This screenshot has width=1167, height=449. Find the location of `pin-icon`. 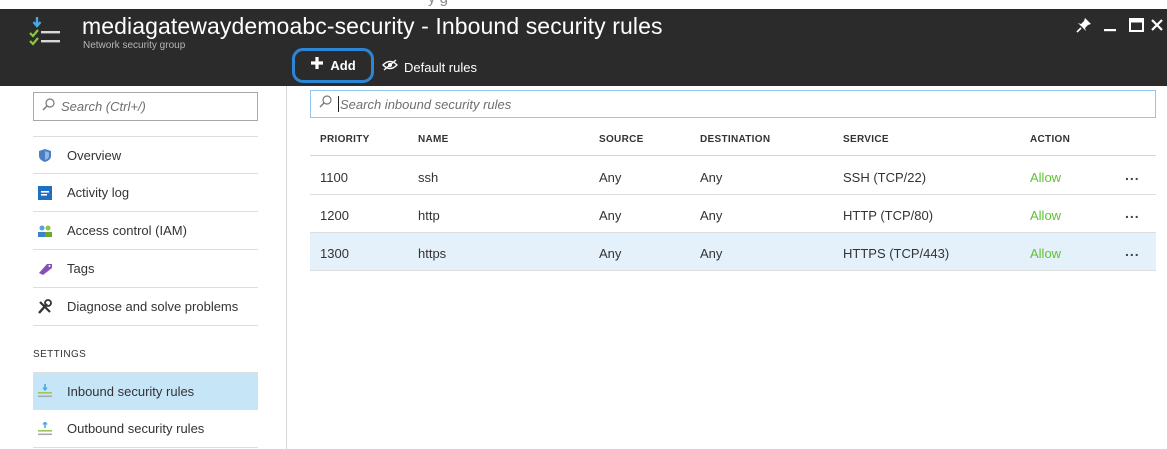

pin-icon is located at coordinates (1084, 27).